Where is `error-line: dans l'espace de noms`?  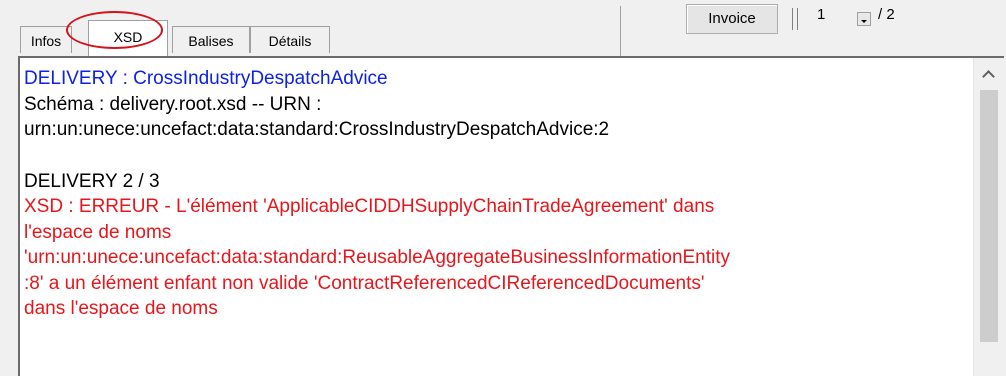
error-line: dans l'espace de noms is located at coordinates (121, 308).